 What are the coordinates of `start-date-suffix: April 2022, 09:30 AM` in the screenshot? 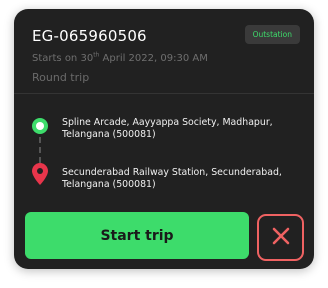 It's located at (153, 58).